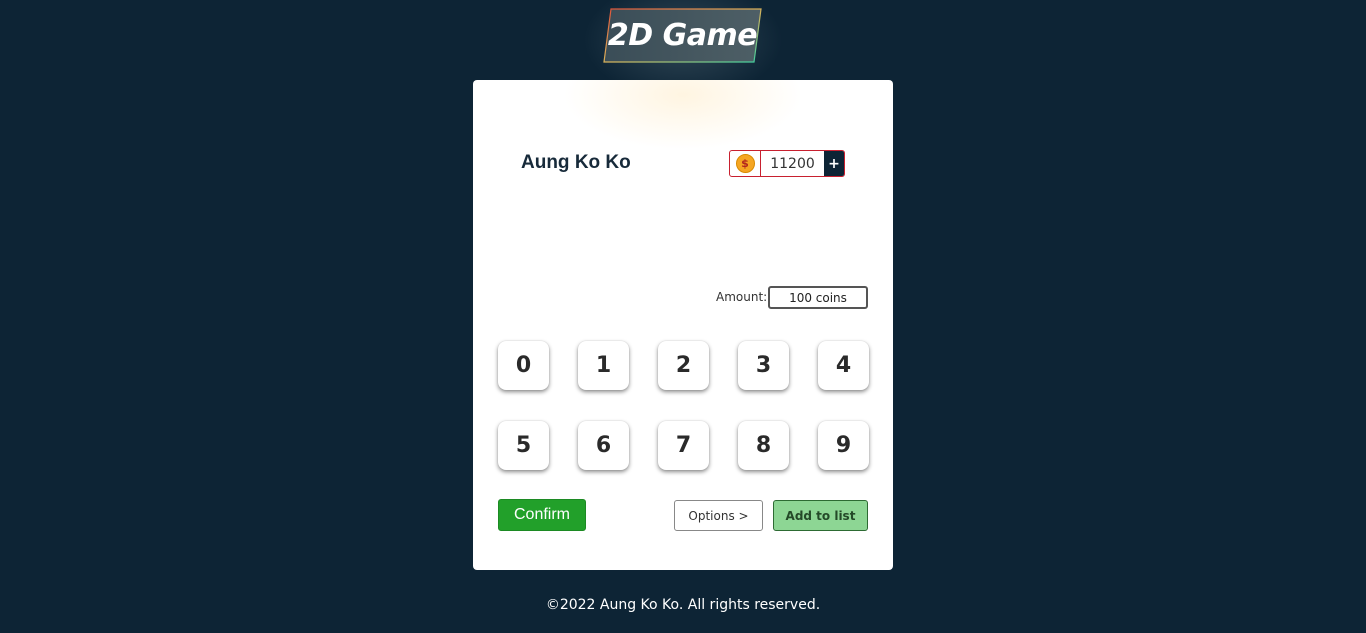  I want to click on digit-button-3: 3, so click(763, 365).